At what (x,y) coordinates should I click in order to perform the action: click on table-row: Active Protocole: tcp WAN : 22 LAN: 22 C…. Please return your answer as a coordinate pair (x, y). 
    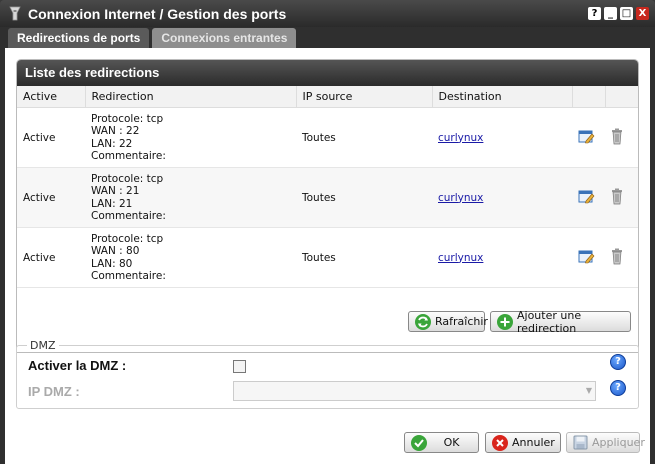
    Looking at the image, I should click on (327, 137).